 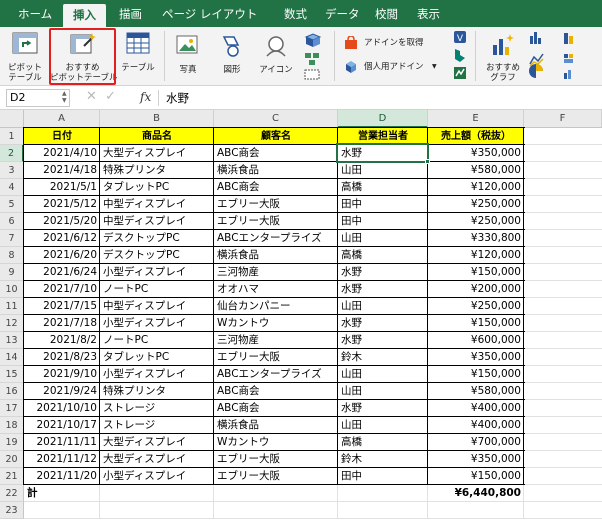 What do you see at coordinates (12, 374) in the screenshot?
I see `row-header-15: 15` at bounding box center [12, 374].